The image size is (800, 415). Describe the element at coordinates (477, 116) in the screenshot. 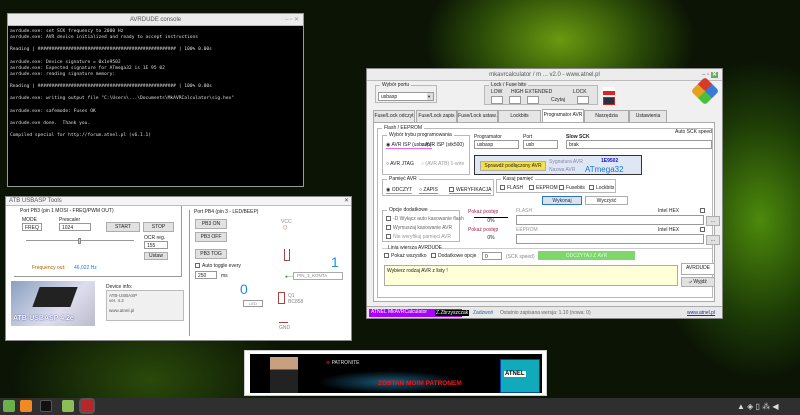

I see `tab-2: Fuse/Lock ustaw.` at that location.